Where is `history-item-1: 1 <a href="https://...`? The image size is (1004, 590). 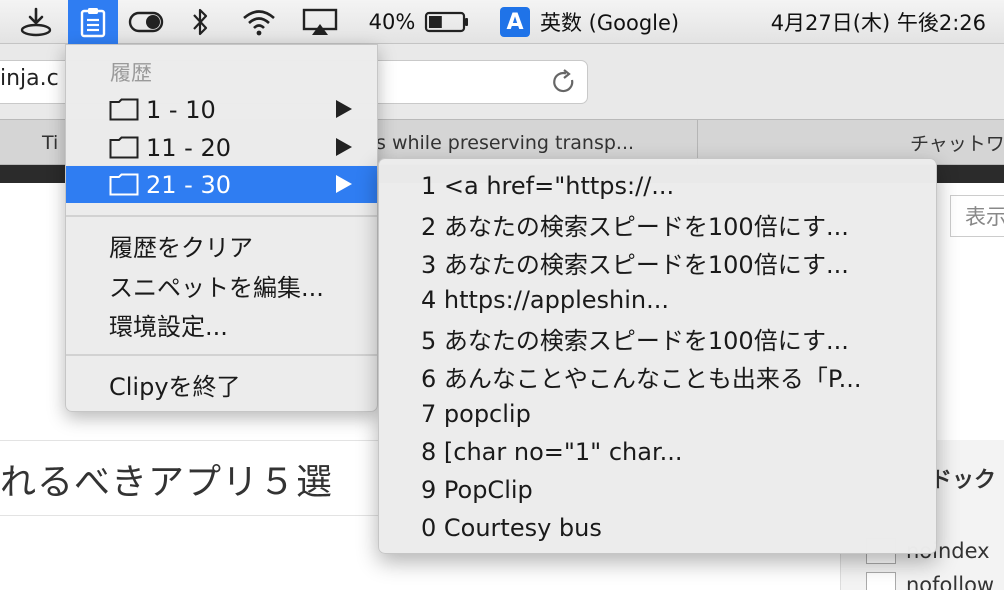
history-item-1: 1 <a href="https://... is located at coordinates (657, 186).